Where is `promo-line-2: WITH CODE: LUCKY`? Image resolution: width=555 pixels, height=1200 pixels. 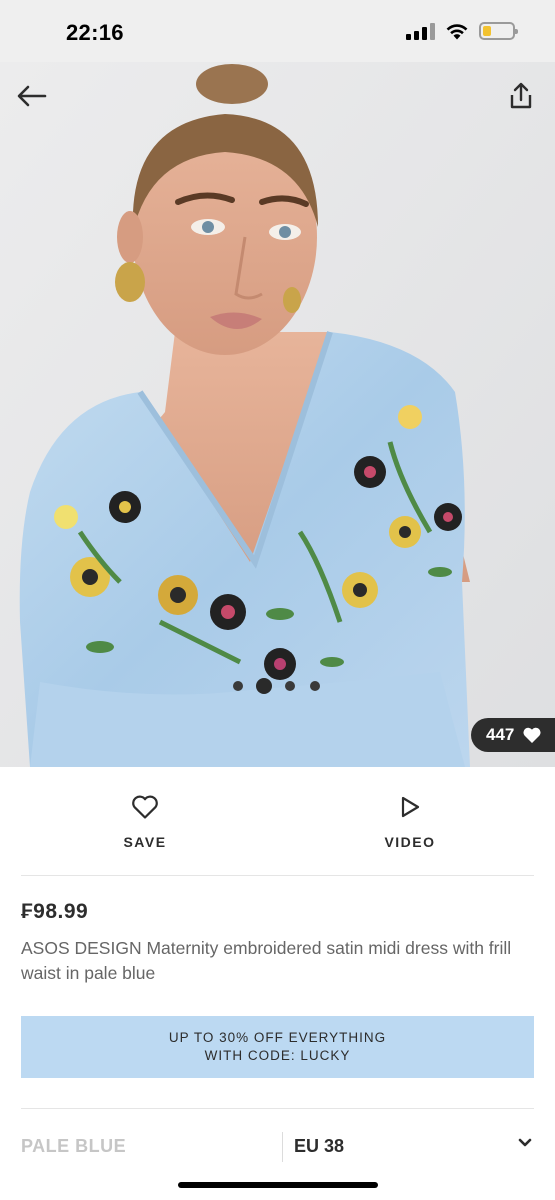
promo-line-2: WITH CODE: LUCKY is located at coordinates (277, 1055).